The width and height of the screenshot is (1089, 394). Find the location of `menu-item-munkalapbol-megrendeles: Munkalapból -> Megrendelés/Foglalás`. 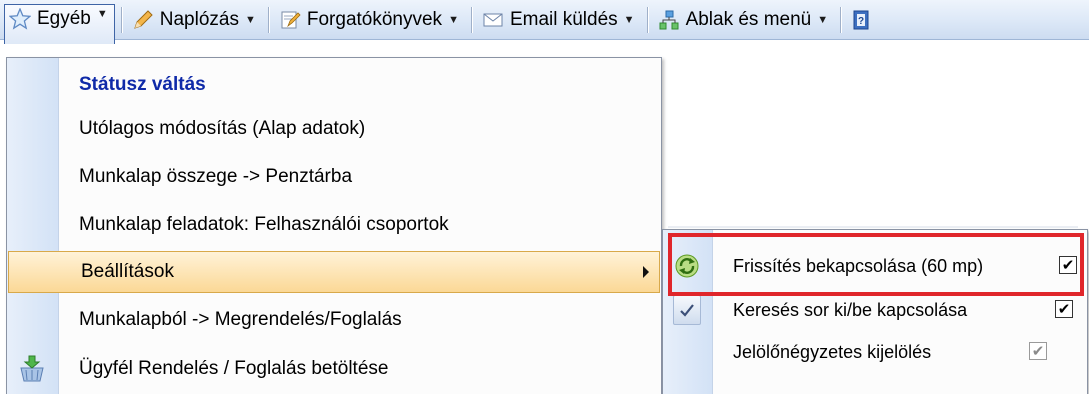

menu-item-munkalapbol-megrendeles: Munkalapból -> Megrendelés/Foglalás is located at coordinates (334, 320).